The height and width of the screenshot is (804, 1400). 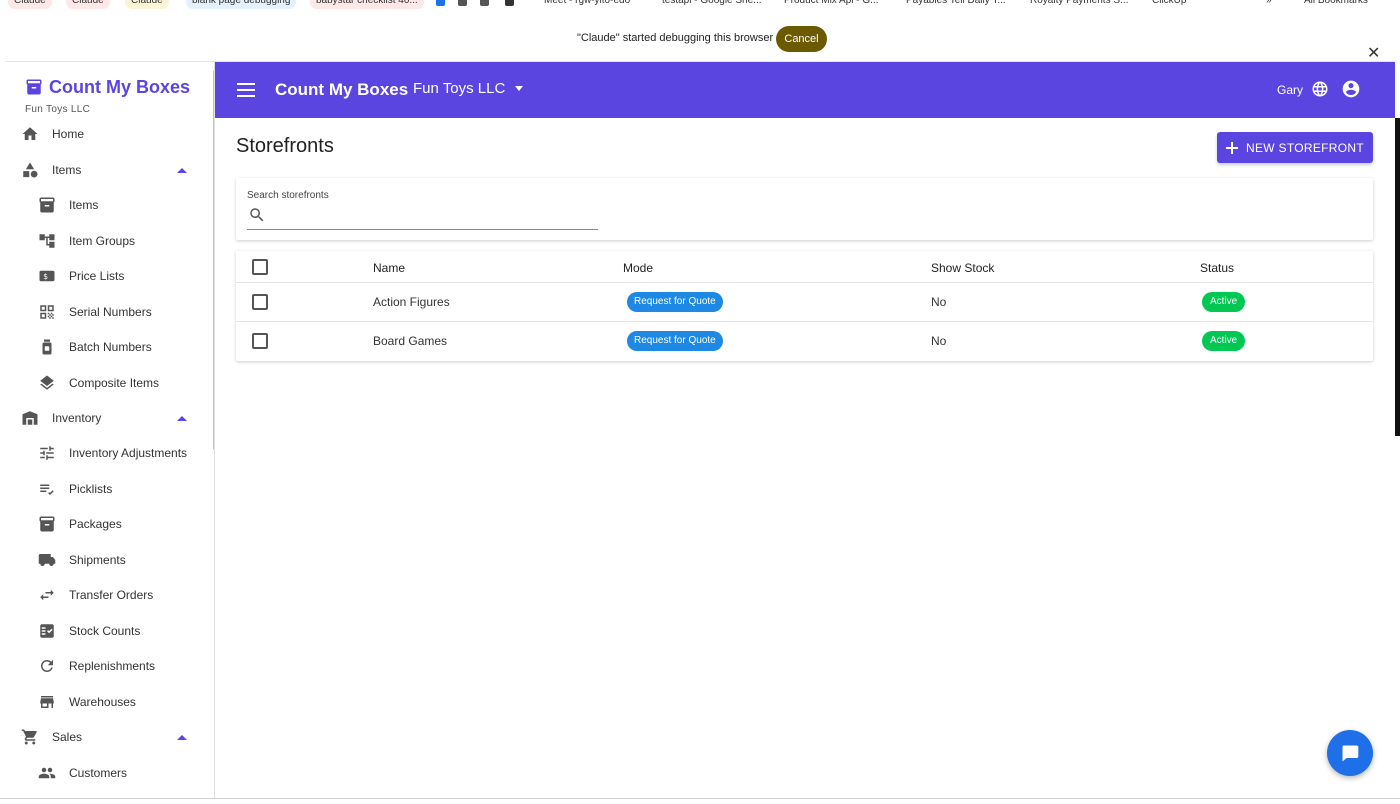 I want to click on sidebar-item-label: Home, so click(x=68, y=134).